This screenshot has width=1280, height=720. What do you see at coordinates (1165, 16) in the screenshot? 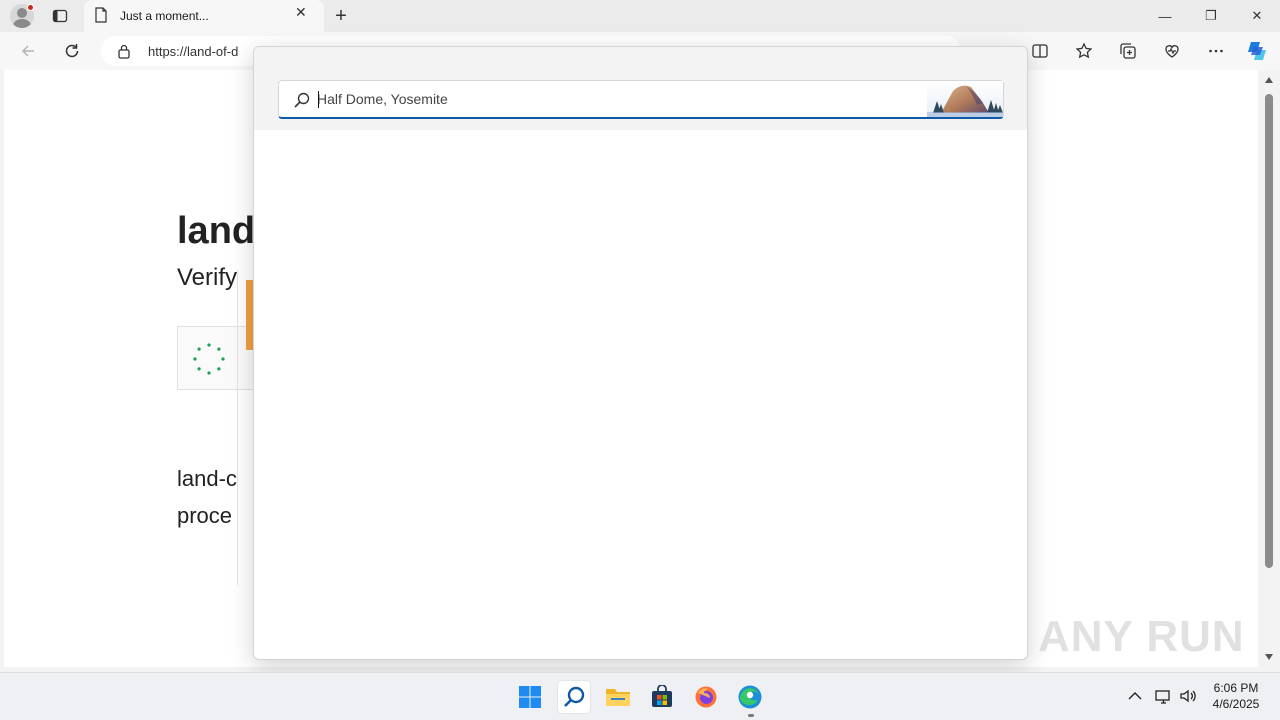
I see `minimize-button: —` at bounding box center [1165, 16].